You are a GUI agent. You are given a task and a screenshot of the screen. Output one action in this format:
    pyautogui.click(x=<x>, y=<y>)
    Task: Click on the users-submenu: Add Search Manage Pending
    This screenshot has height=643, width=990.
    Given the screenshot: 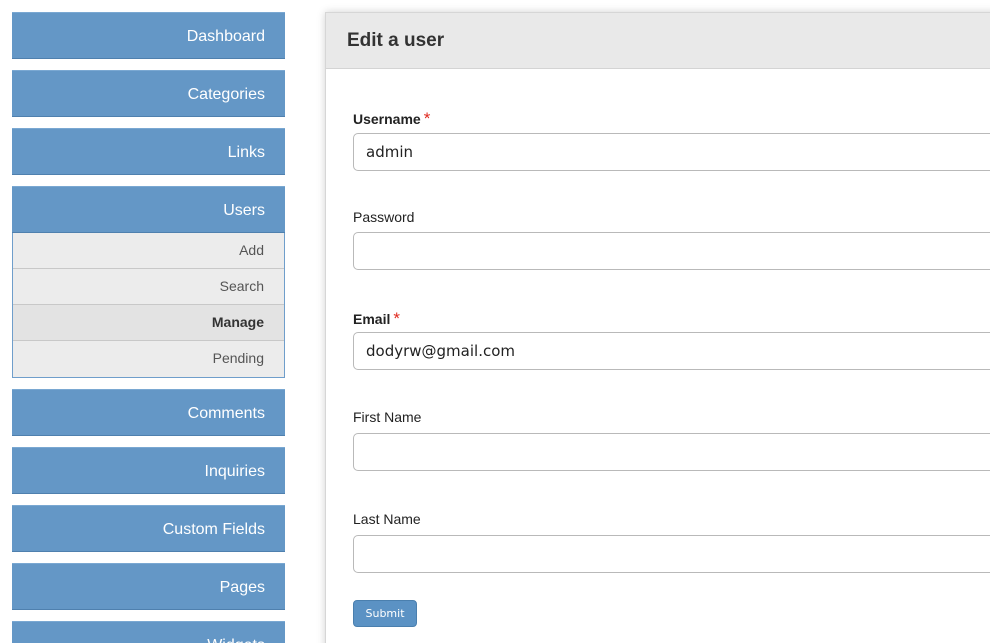 What is the action you would take?
    pyautogui.click(x=148, y=305)
    